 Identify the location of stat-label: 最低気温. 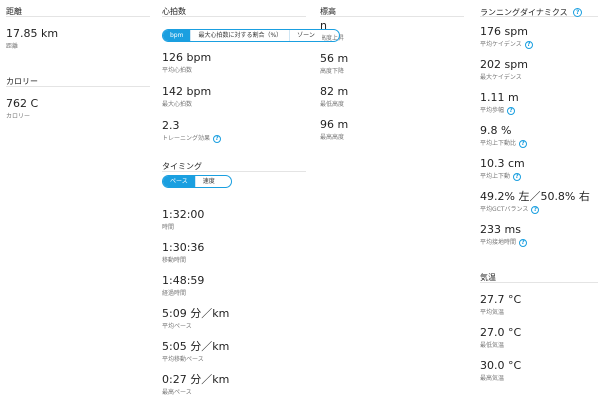
(492, 345).